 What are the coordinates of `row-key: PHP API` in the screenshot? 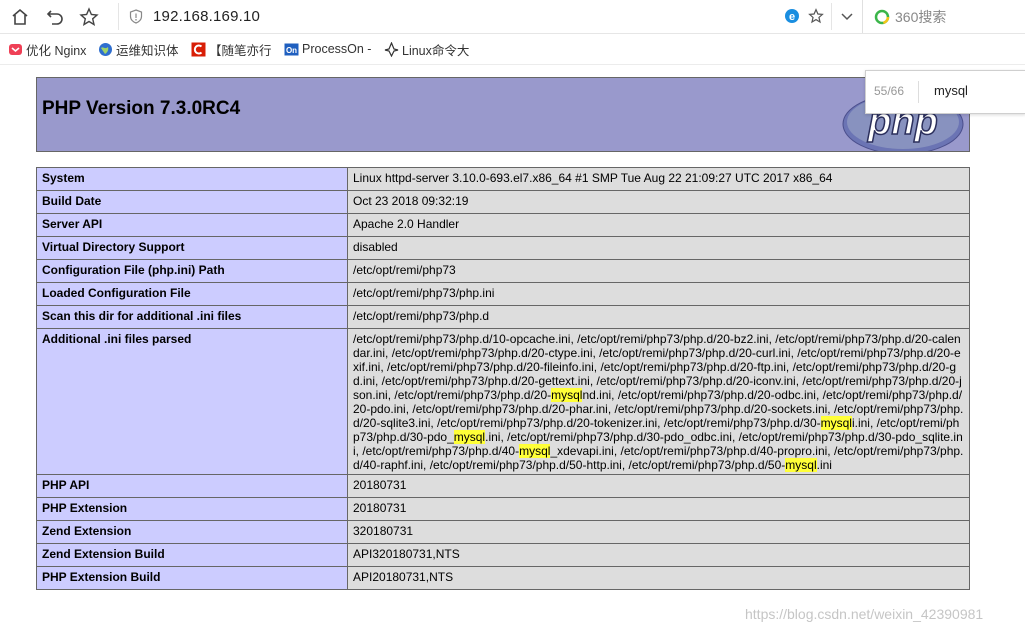 It's located at (192, 486).